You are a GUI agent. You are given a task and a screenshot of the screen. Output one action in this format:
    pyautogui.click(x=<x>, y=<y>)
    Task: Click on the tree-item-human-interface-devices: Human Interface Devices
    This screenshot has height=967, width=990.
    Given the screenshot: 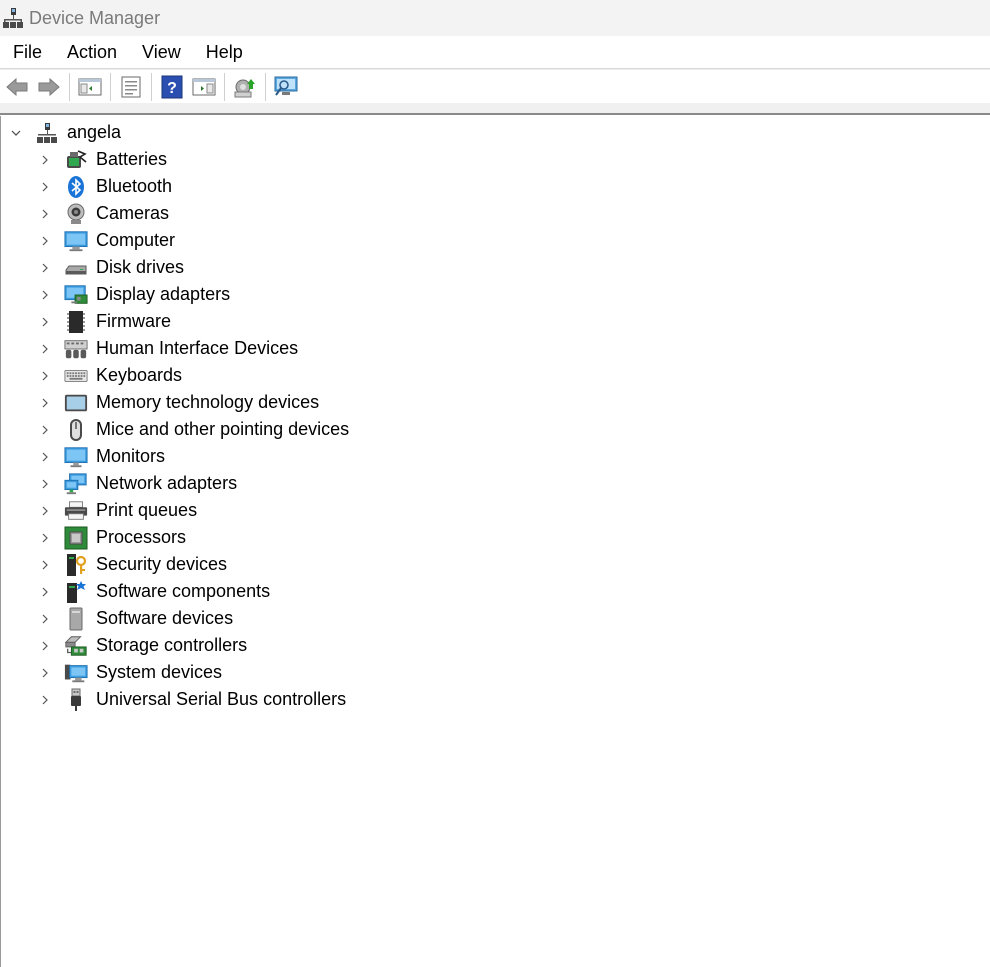 What is the action you would take?
    pyautogui.click(x=168, y=348)
    